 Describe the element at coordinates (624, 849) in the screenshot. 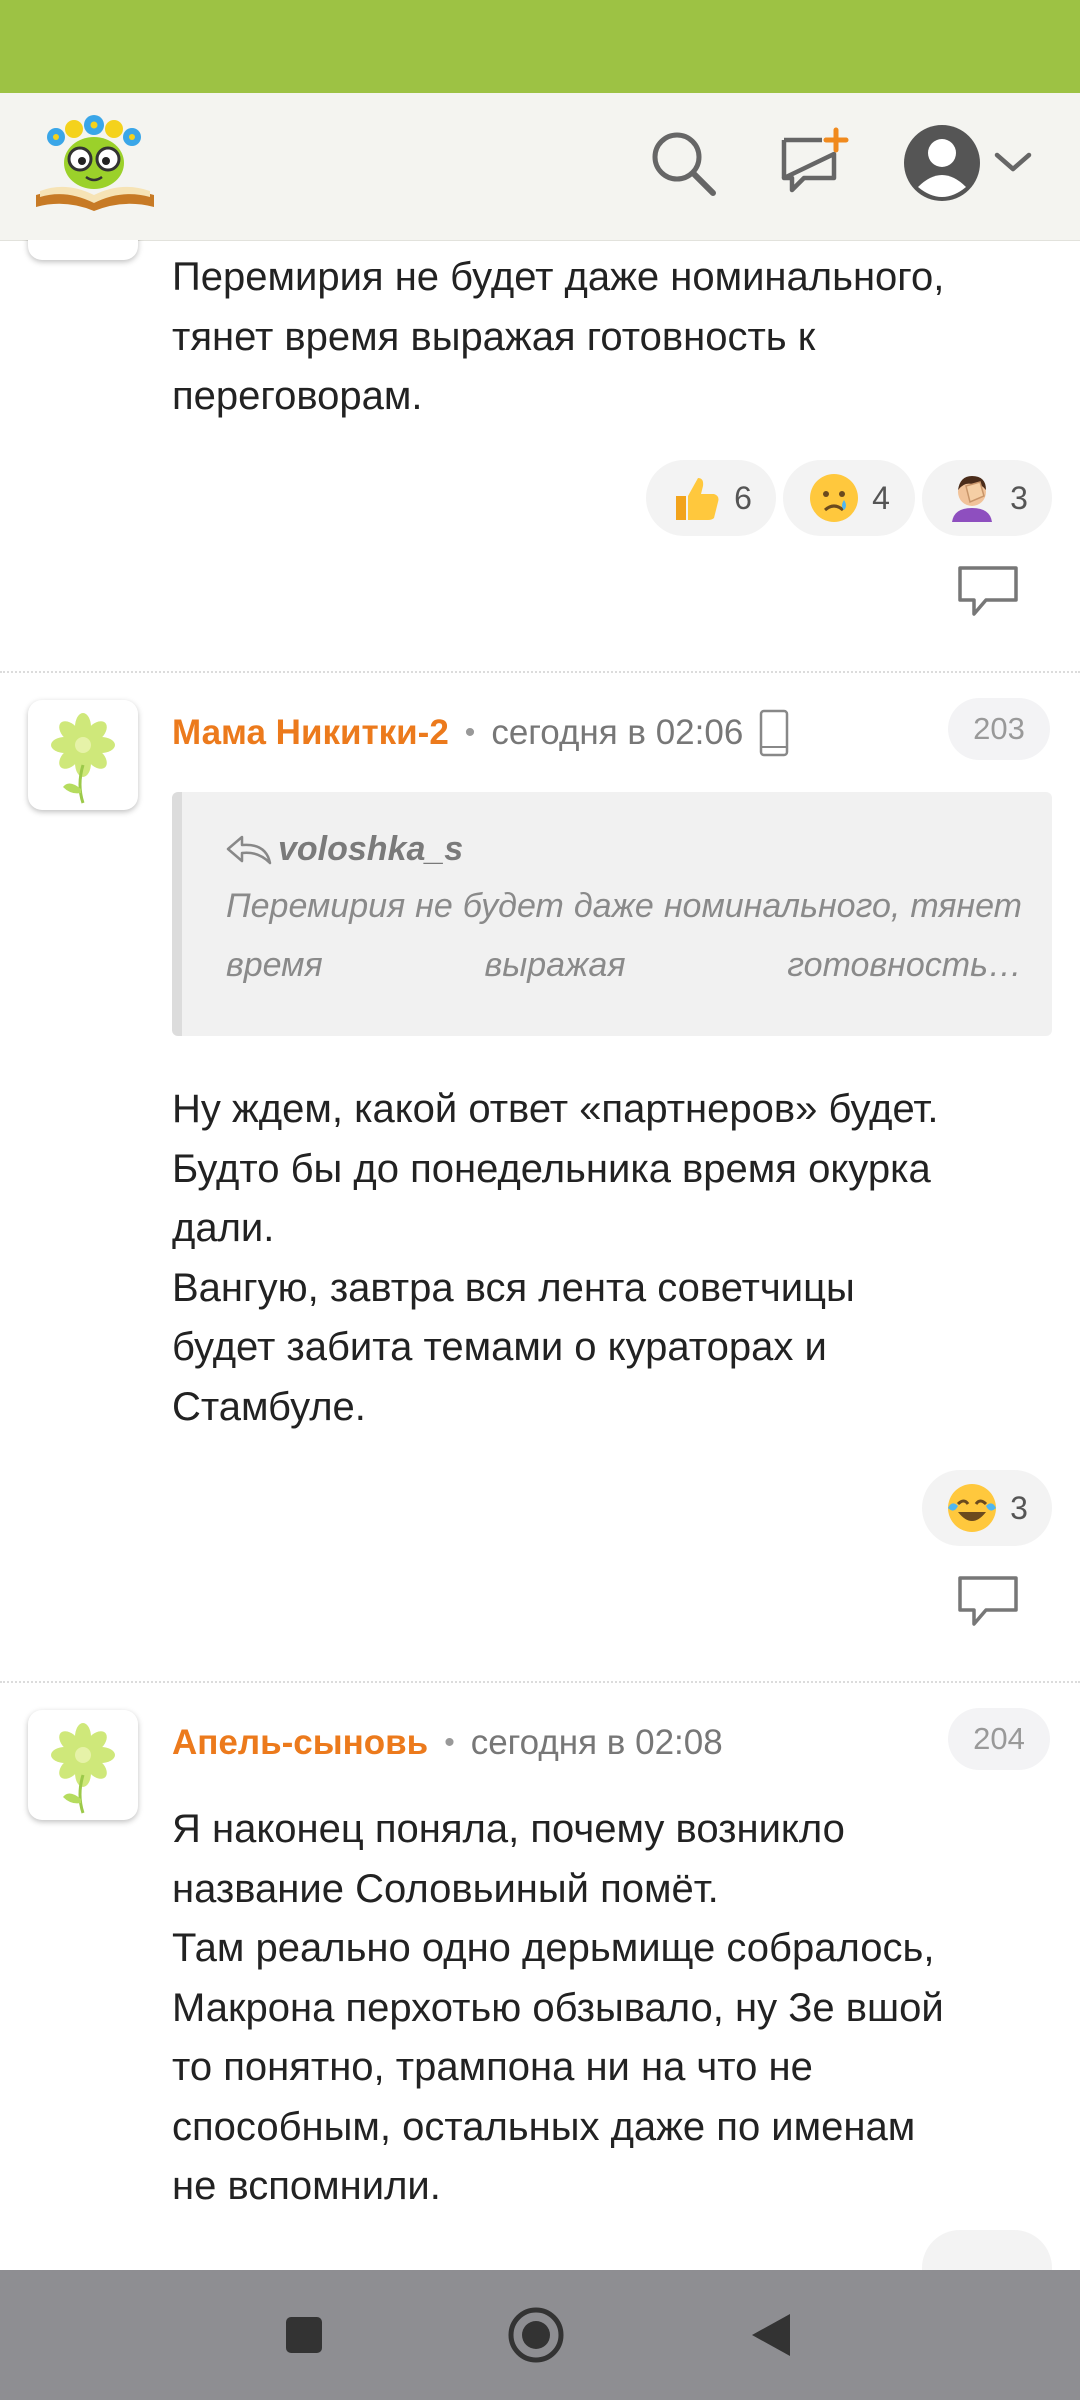

I see `quote-header: voloshka_s` at that location.